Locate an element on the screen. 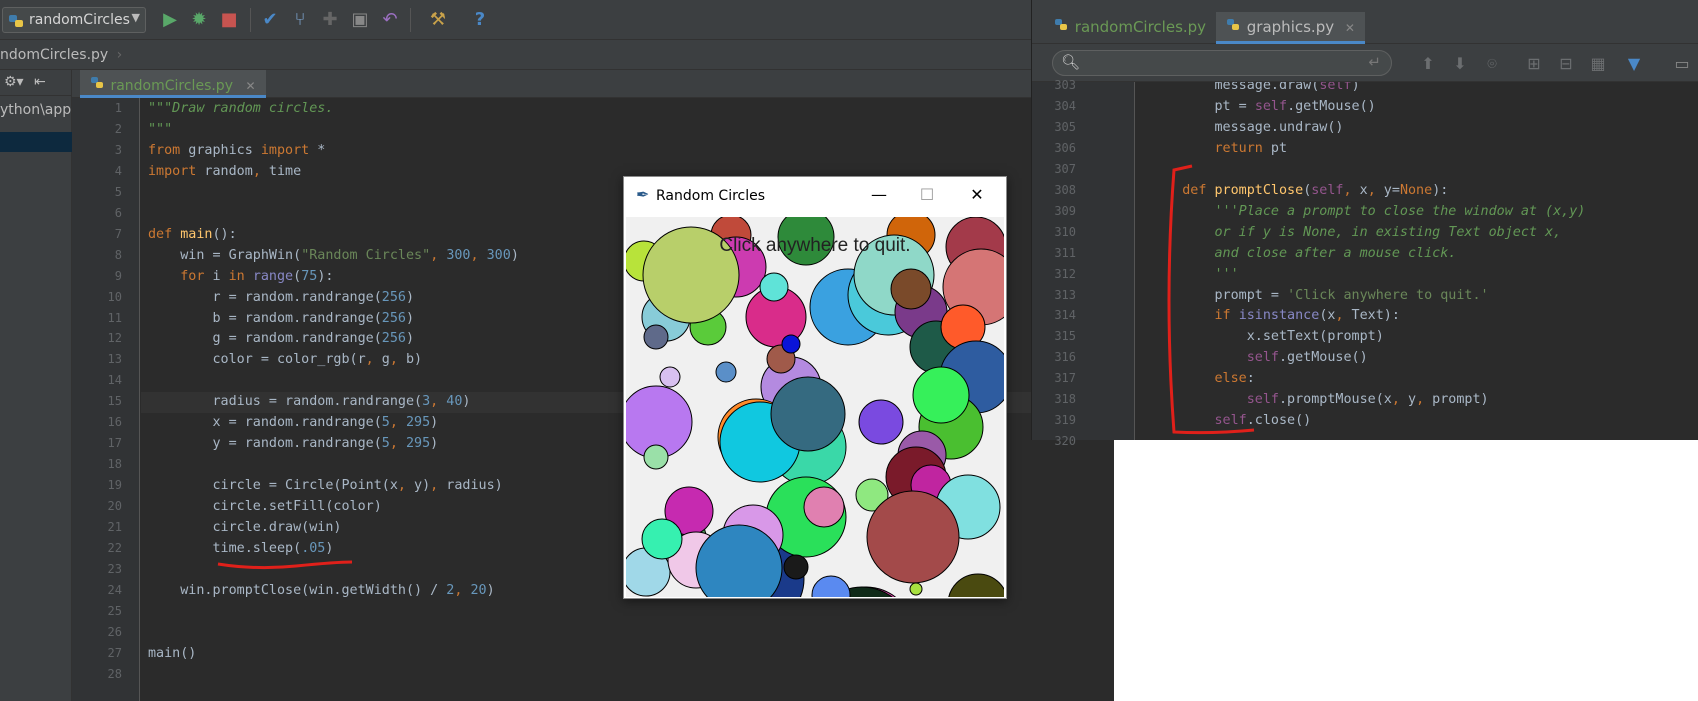 The width and height of the screenshot is (1698, 701). close-button: ✕ is located at coordinates (977, 195).